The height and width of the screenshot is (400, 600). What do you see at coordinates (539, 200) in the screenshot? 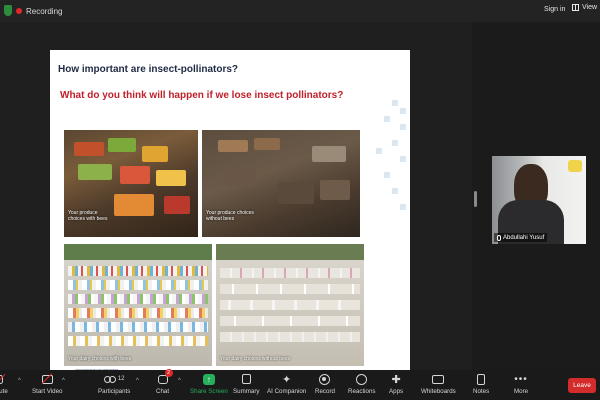
I see `participant-video-tile: Abdullahi Yusuf` at bounding box center [539, 200].